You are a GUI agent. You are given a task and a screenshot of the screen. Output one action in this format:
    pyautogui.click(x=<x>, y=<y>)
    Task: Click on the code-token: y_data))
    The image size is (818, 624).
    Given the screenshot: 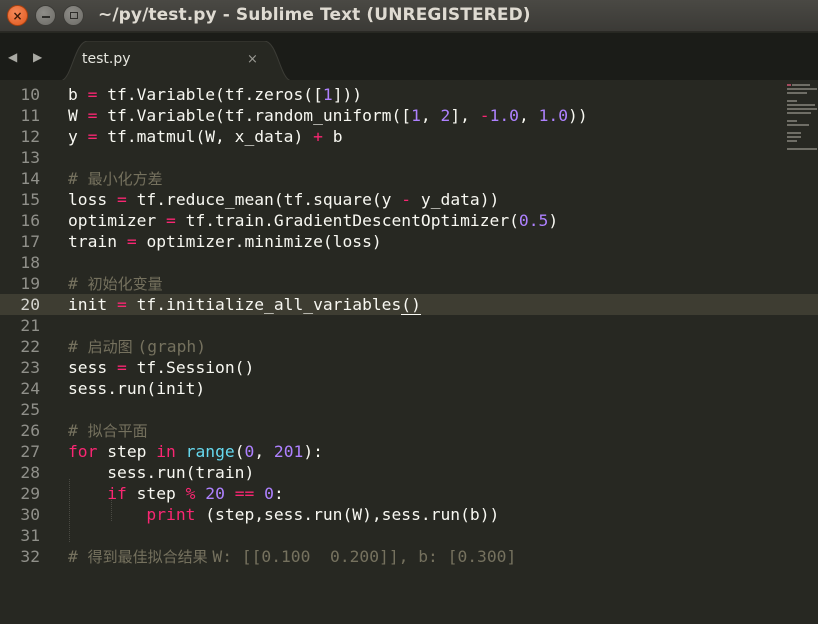 What is the action you would take?
    pyautogui.click(x=455, y=199)
    